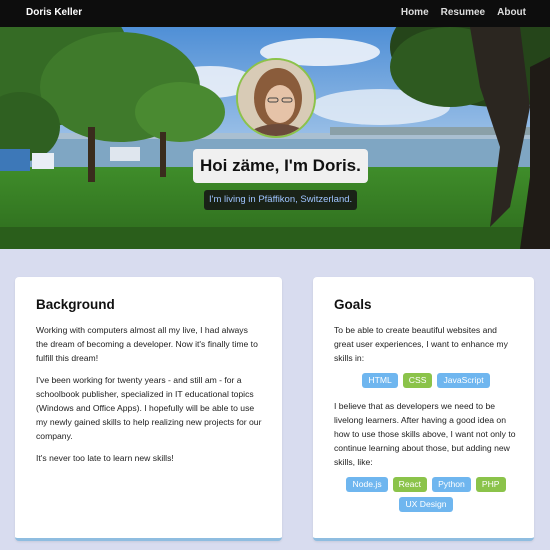 The width and height of the screenshot is (550, 550). What do you see at coordinates (275, 13) in the screenshot?
I see `top-navbar: Doris Keller Home Resumee About` at bounding box center [275, 13].